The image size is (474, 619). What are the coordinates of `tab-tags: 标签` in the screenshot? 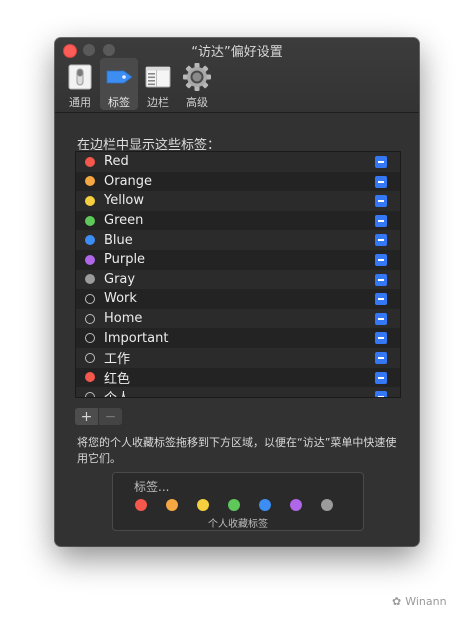 It's located at (119, 84).